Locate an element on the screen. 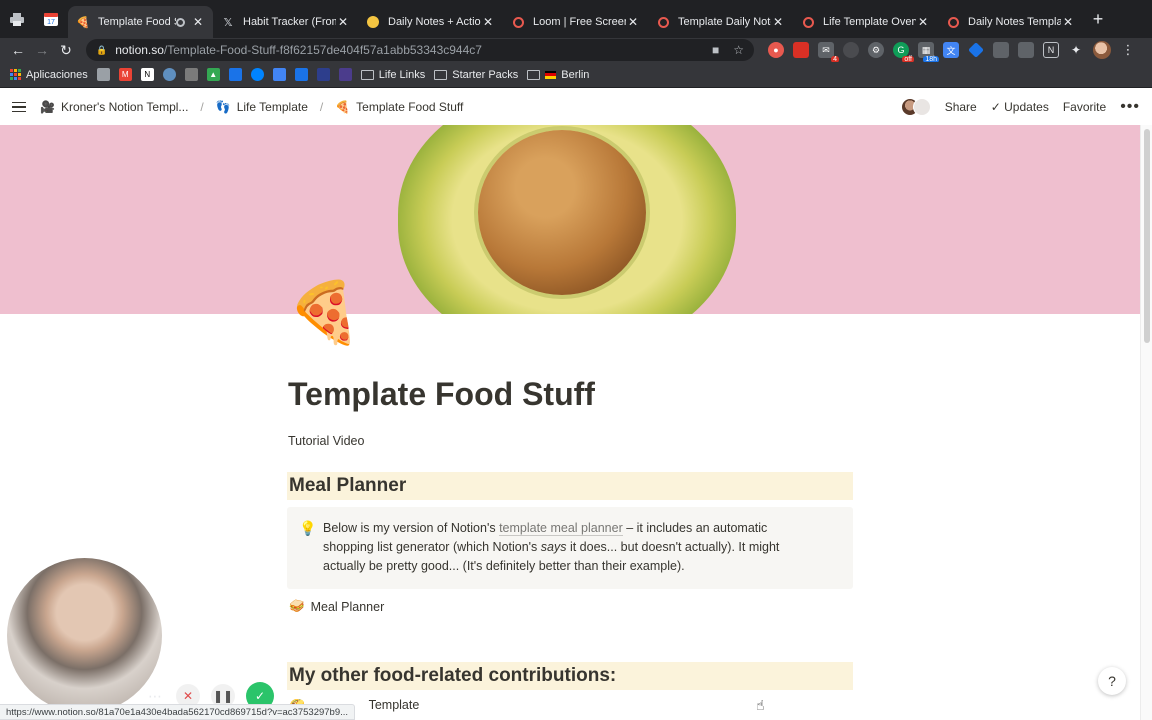  bookmark-starter-packs: Starter Packs is located at coordinates (476, 75).